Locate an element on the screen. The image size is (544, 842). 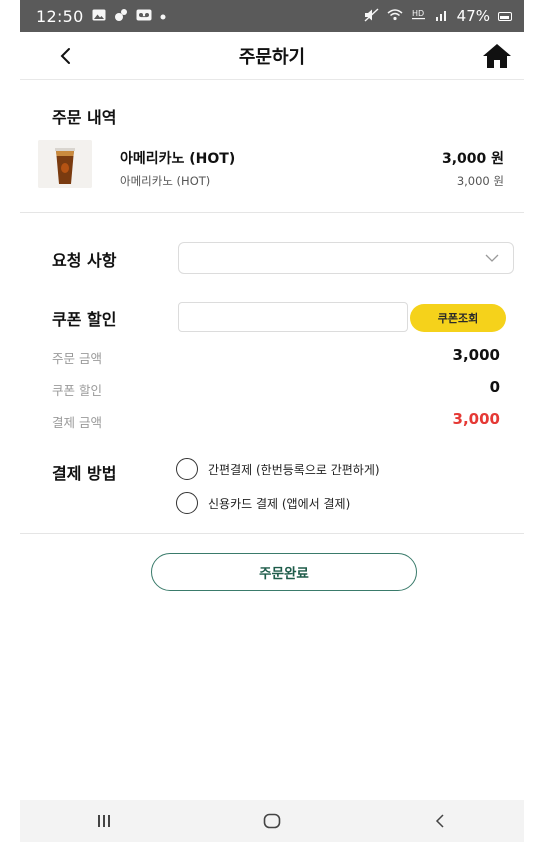
item-thumbnail is located at coordinates (65, 164).